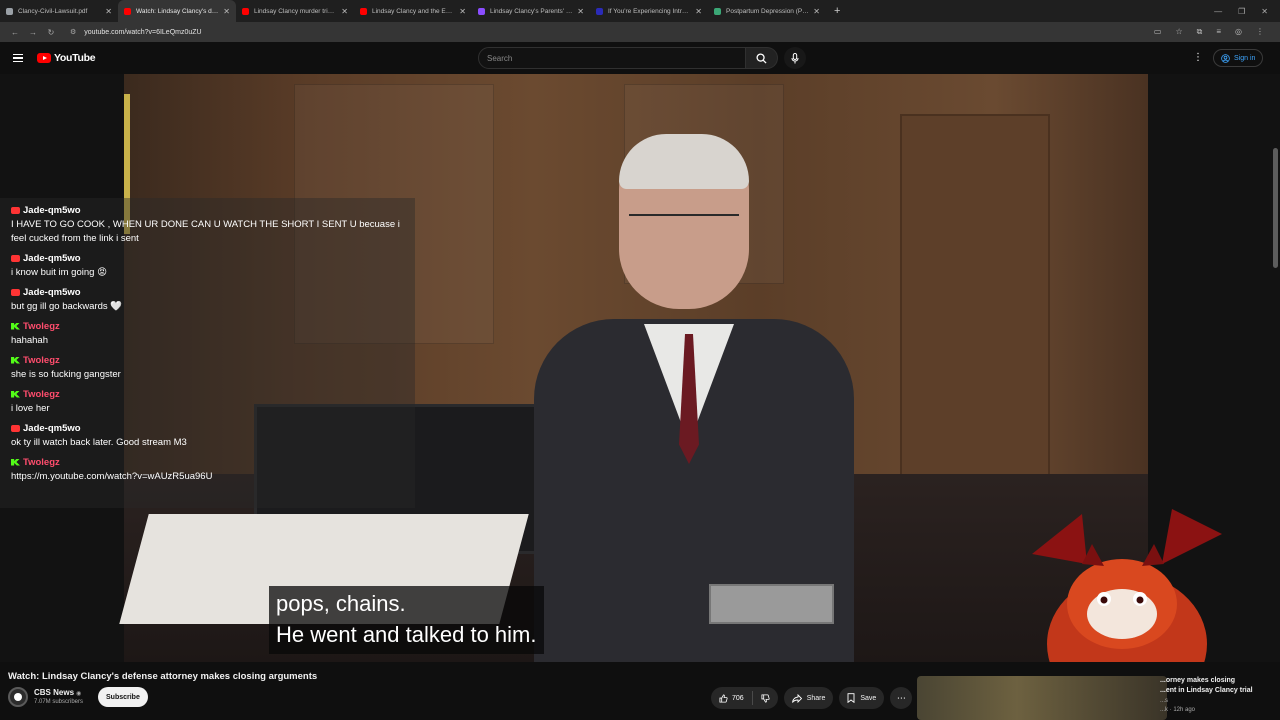 This screenshot has width=1280, height=720. Describe the element at coordinates (53, 11) in the screenshot. I see `tab-title: Clancy-Civil-Lawsuit.pdf` at that location.